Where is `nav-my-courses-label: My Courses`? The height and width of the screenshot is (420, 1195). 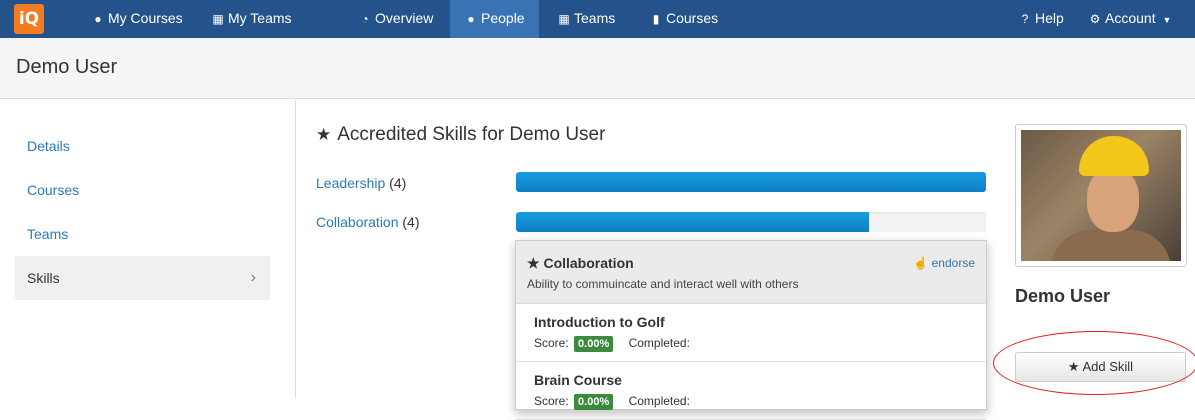
nav-my-courses-label: My Courses is located at coordinates (145, 18).